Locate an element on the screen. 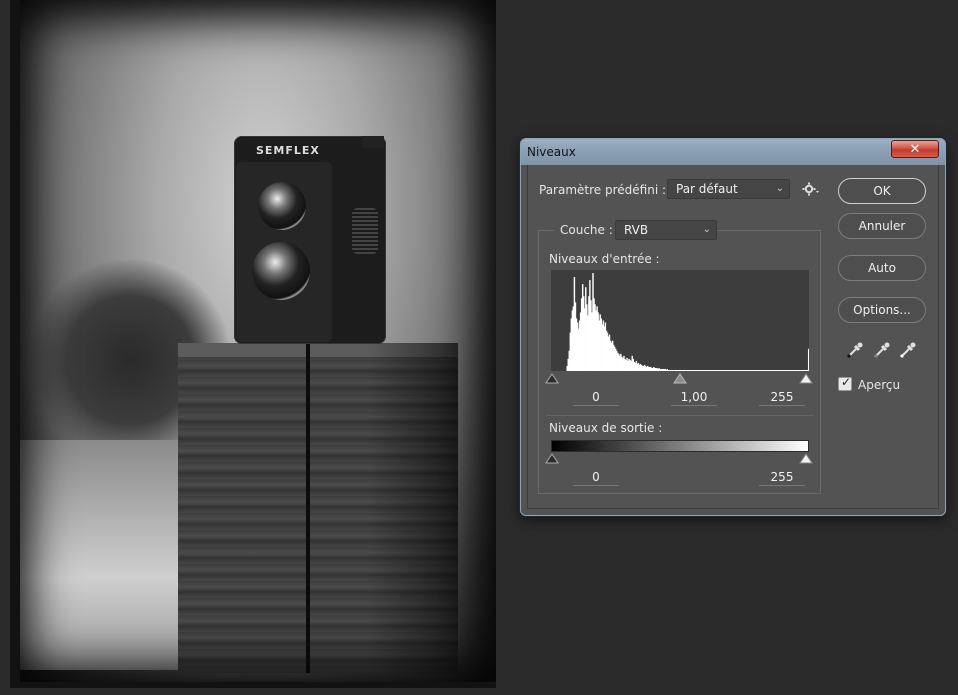 This screenshot has height=695, width=958. close-button: ✕ is located at coordinates (915, 149).